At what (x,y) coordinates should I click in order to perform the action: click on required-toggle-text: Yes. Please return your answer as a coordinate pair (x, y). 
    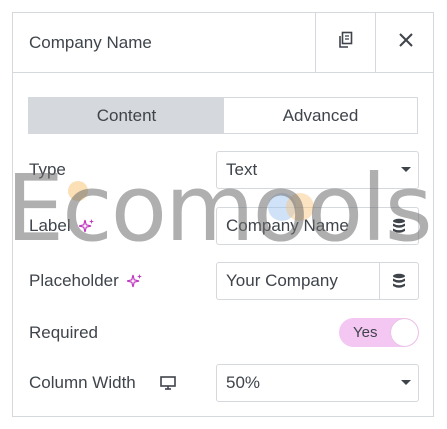
    Looking at the image, I should click on (365, 332).